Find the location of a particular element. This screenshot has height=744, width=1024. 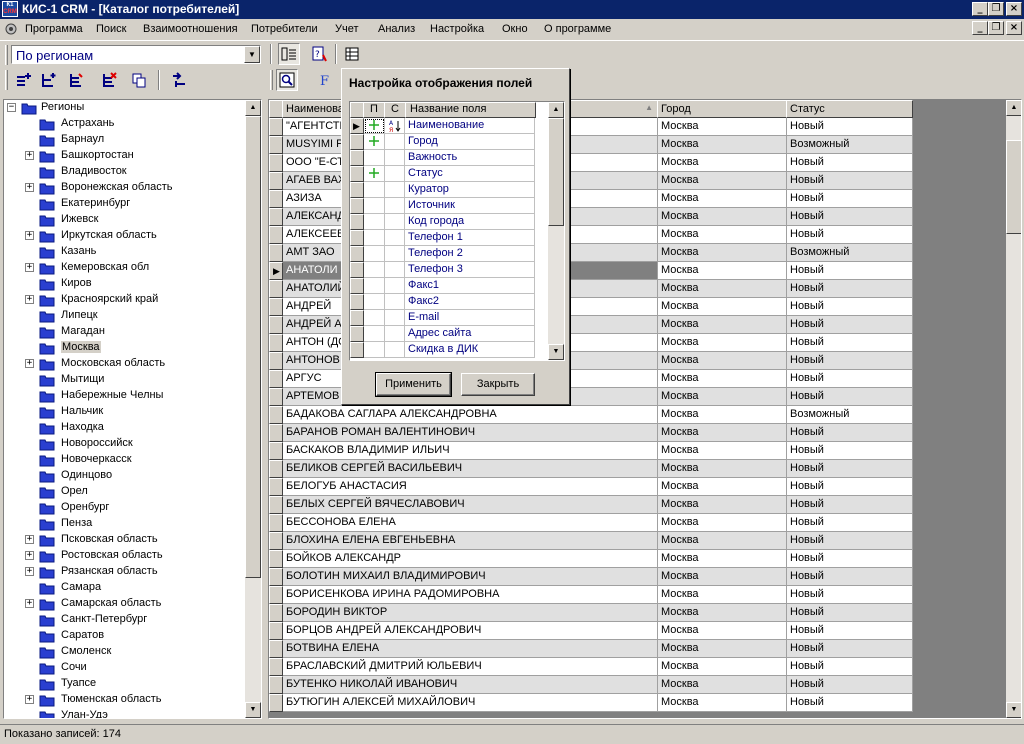

tree-item: Набережные Челны is located at coordinates (124, 396).